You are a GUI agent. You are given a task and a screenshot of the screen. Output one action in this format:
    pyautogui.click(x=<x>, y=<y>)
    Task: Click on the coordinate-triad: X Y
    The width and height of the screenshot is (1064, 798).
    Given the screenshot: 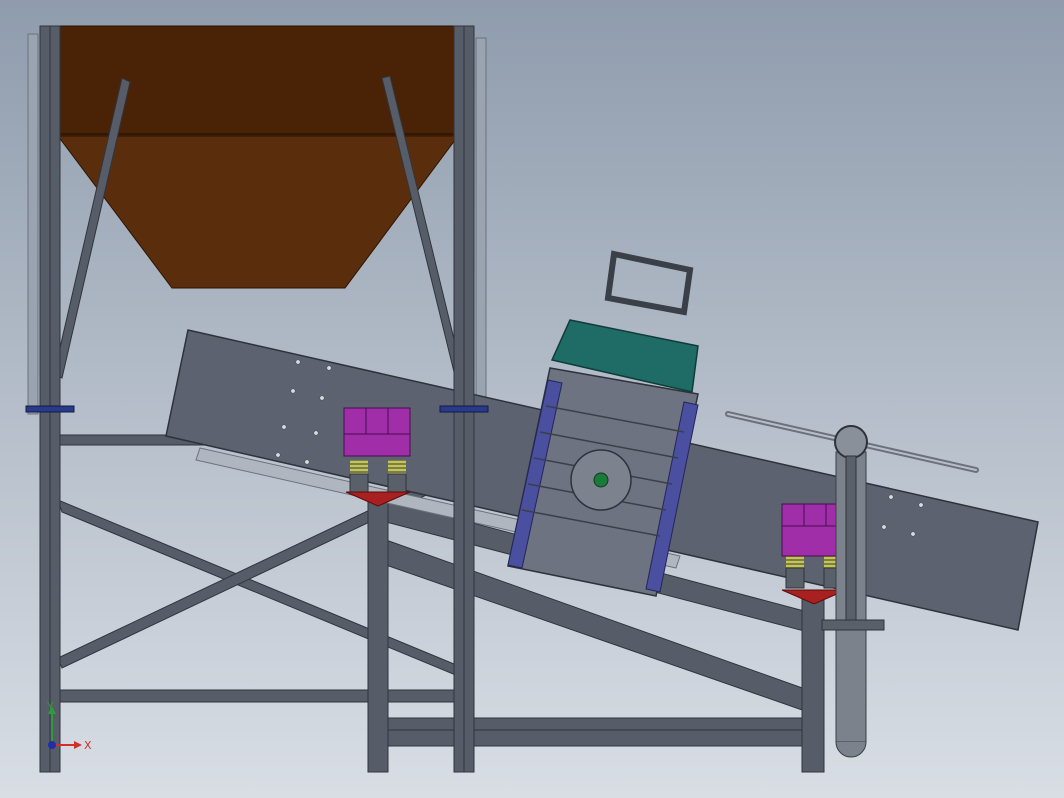 What is the action you would take?
    pyautogui.click(x=69, y=726)
    